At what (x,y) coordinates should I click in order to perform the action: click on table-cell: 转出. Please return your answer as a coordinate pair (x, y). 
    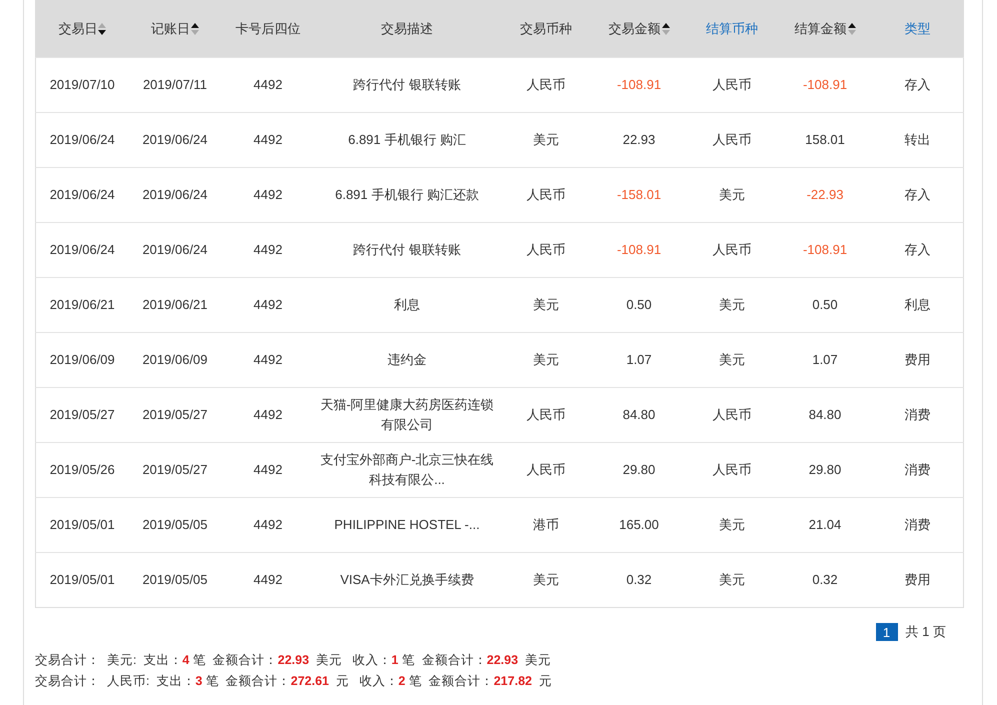
    Looking at the image, I should click on (917, 139).